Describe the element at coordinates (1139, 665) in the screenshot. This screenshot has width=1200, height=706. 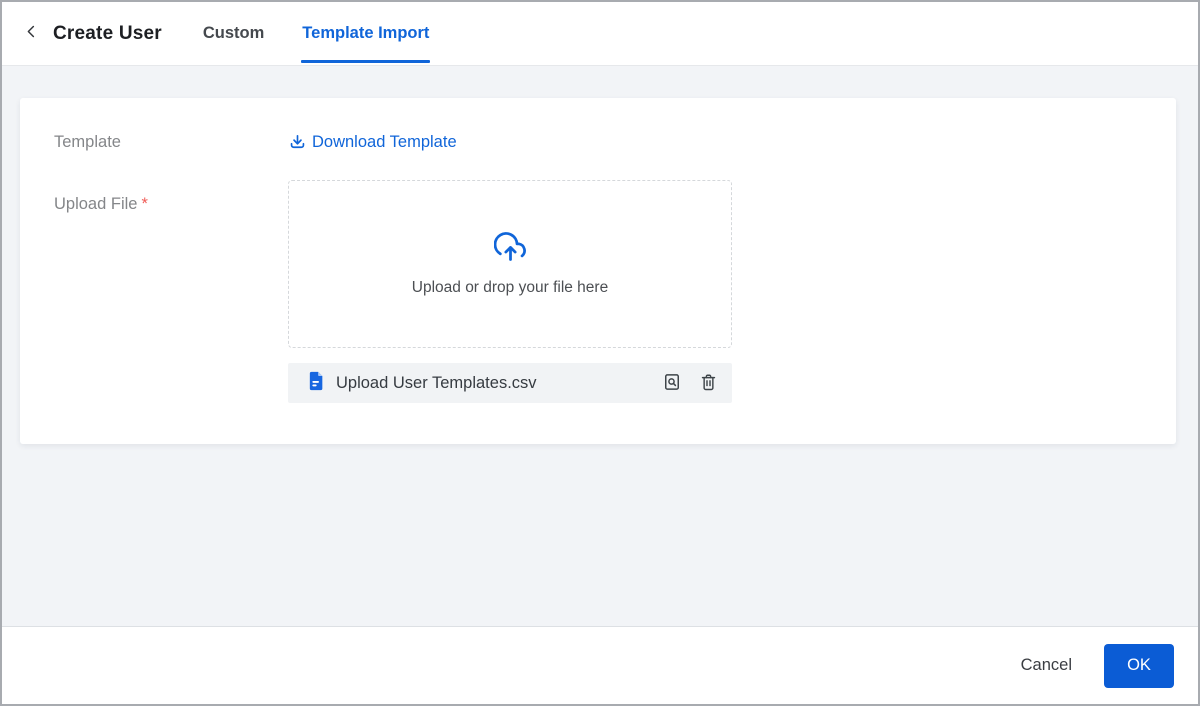
I see `ok-button: OK` at that location.